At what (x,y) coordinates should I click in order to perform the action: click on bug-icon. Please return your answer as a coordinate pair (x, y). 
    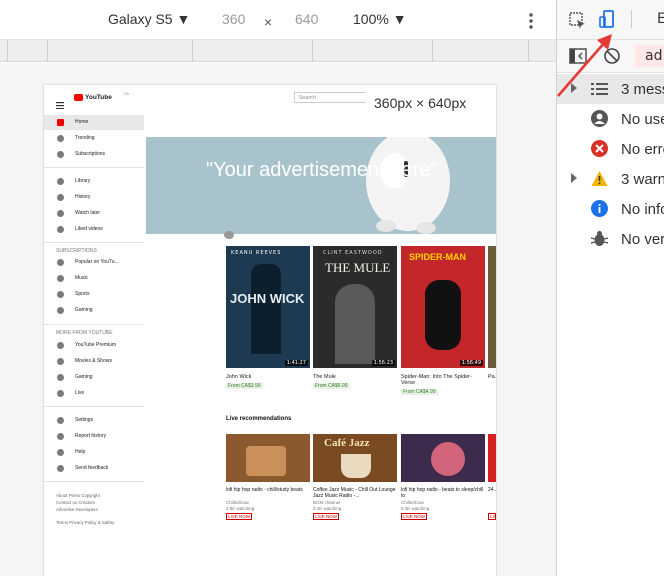
    Looking at the image, I should click on (599, 238).